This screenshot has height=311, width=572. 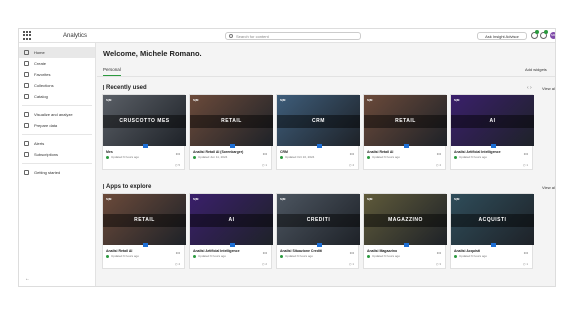 What do you see at coordinates (44, 85) in the screenshot?
I see `sidebar-item-label: Collections` at bounding box center [44, 85].